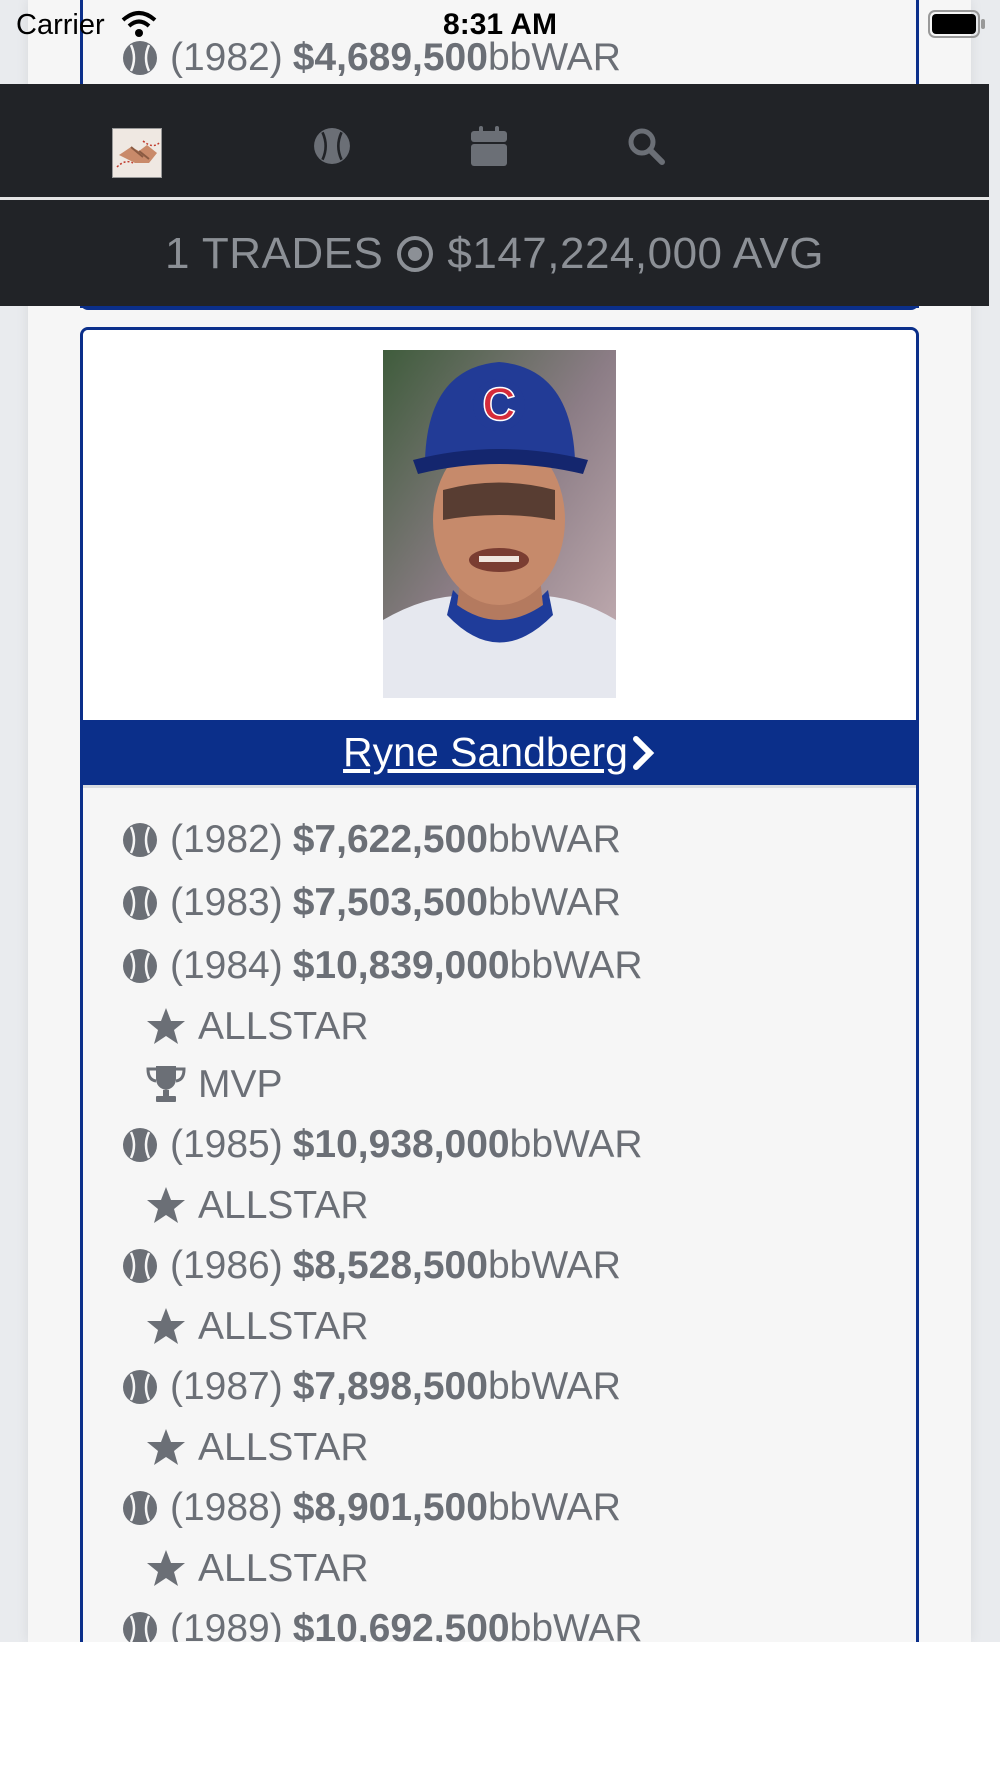 The image size is (1000, 1778). I want to click on player-name-link: Ryne Sandberg, so click(499, 752).